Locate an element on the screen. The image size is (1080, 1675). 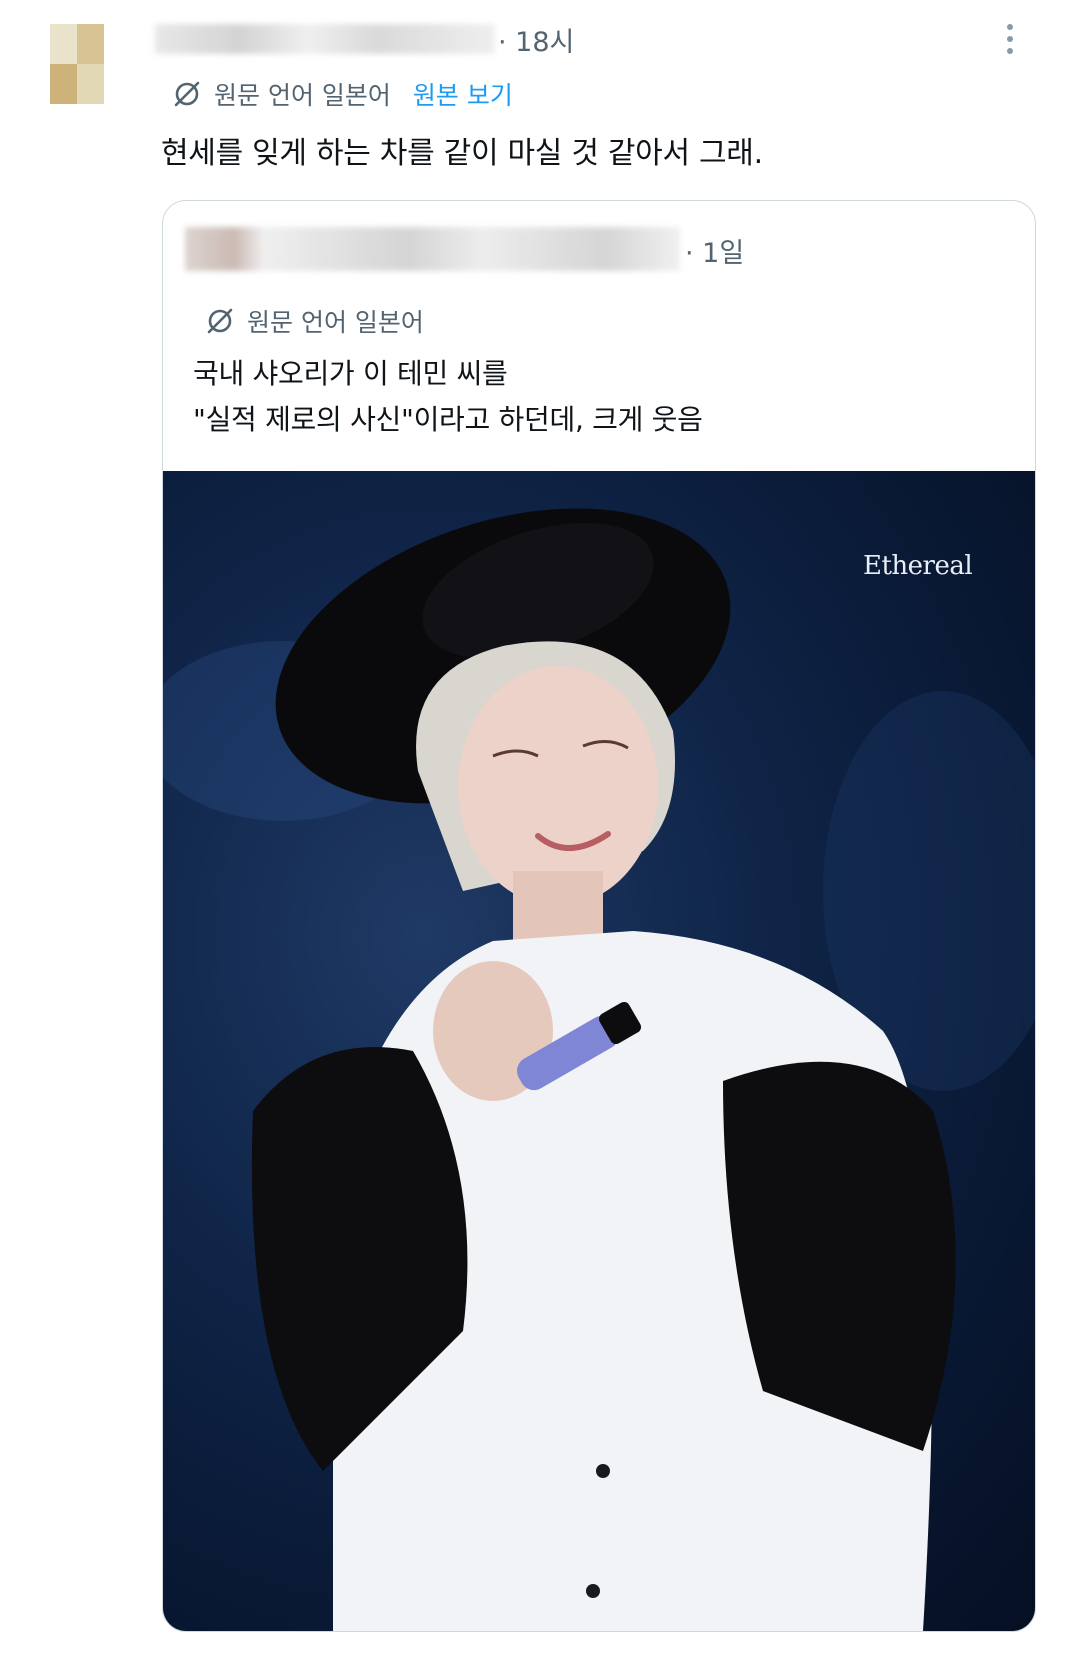
quoted-text-line: 국내 샤오리가 이 테민 씨를 is located at coordinates (350, 373).